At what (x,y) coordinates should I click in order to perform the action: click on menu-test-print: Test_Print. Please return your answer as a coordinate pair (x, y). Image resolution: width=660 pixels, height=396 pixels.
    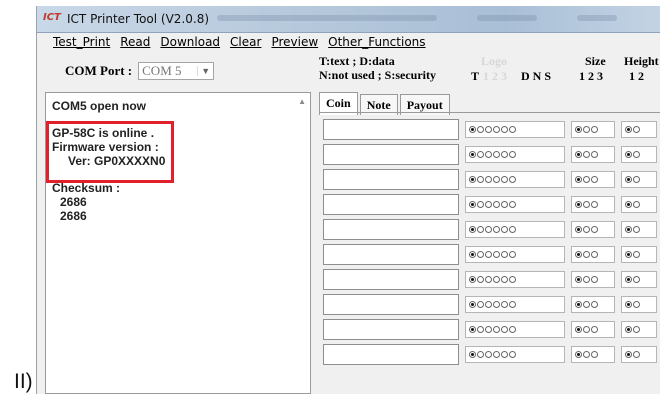
    Looking at the image, I should click on (81, 42).